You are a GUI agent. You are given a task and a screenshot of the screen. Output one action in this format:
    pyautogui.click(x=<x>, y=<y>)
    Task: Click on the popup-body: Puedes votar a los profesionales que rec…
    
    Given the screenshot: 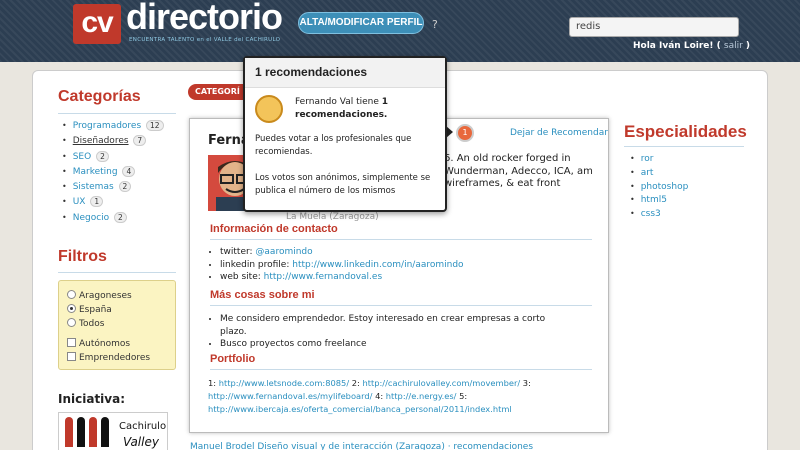 What is the action you would take?
    pyautogui.click(x=333, y=145)
    